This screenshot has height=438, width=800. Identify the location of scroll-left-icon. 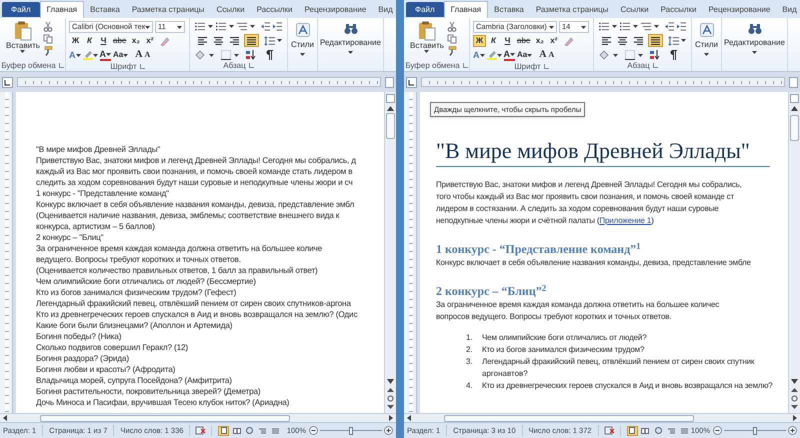
(409, 418).